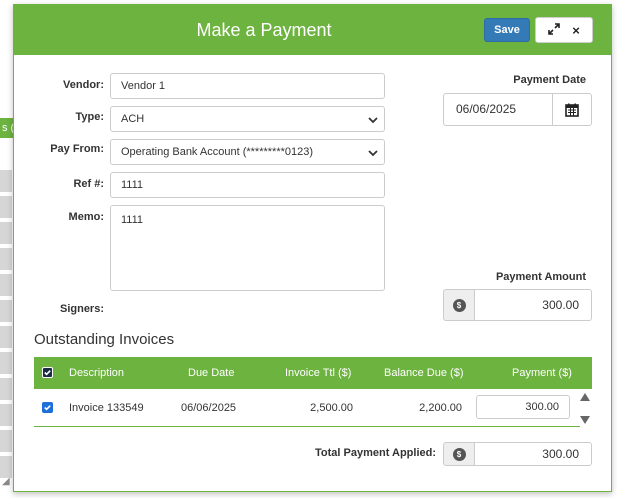  What do you see at coordinates (88, 184) in the screenshot?
I see `ref-label: Ref #:` at bounding box center [88, 184].